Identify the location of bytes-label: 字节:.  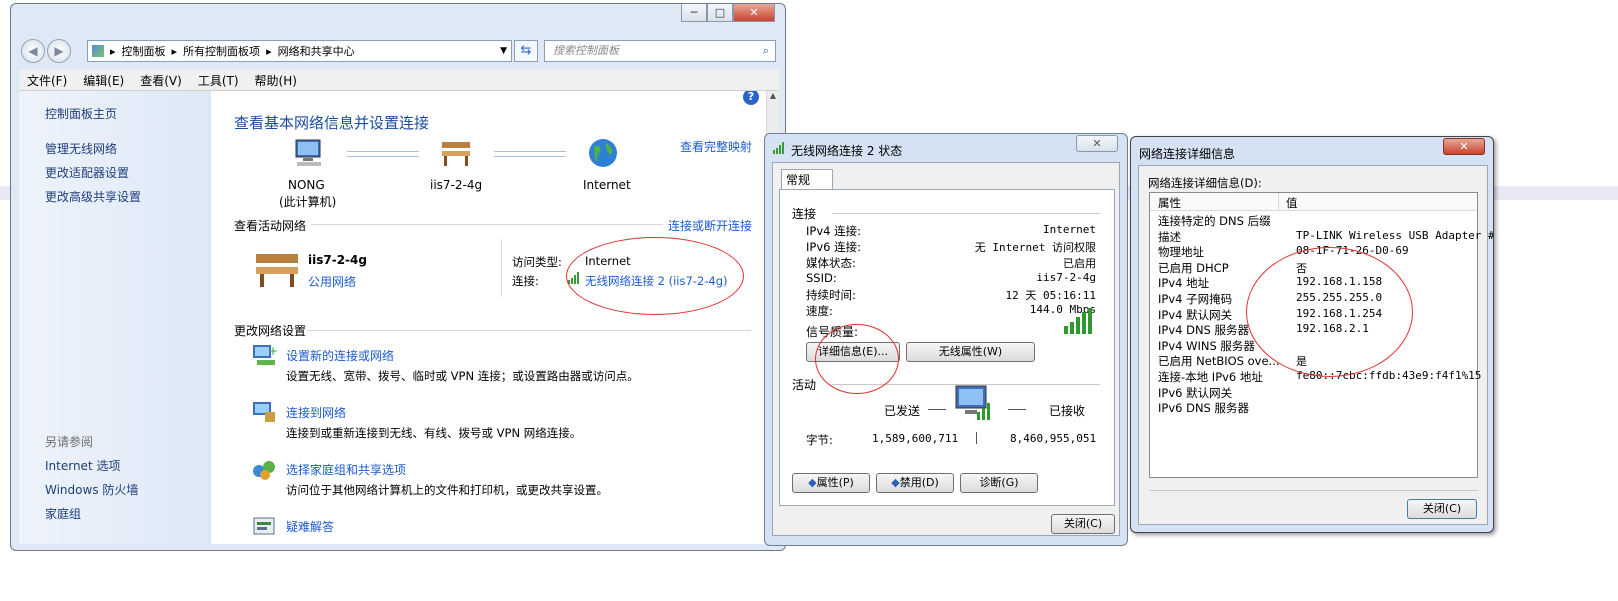
(819, 440).